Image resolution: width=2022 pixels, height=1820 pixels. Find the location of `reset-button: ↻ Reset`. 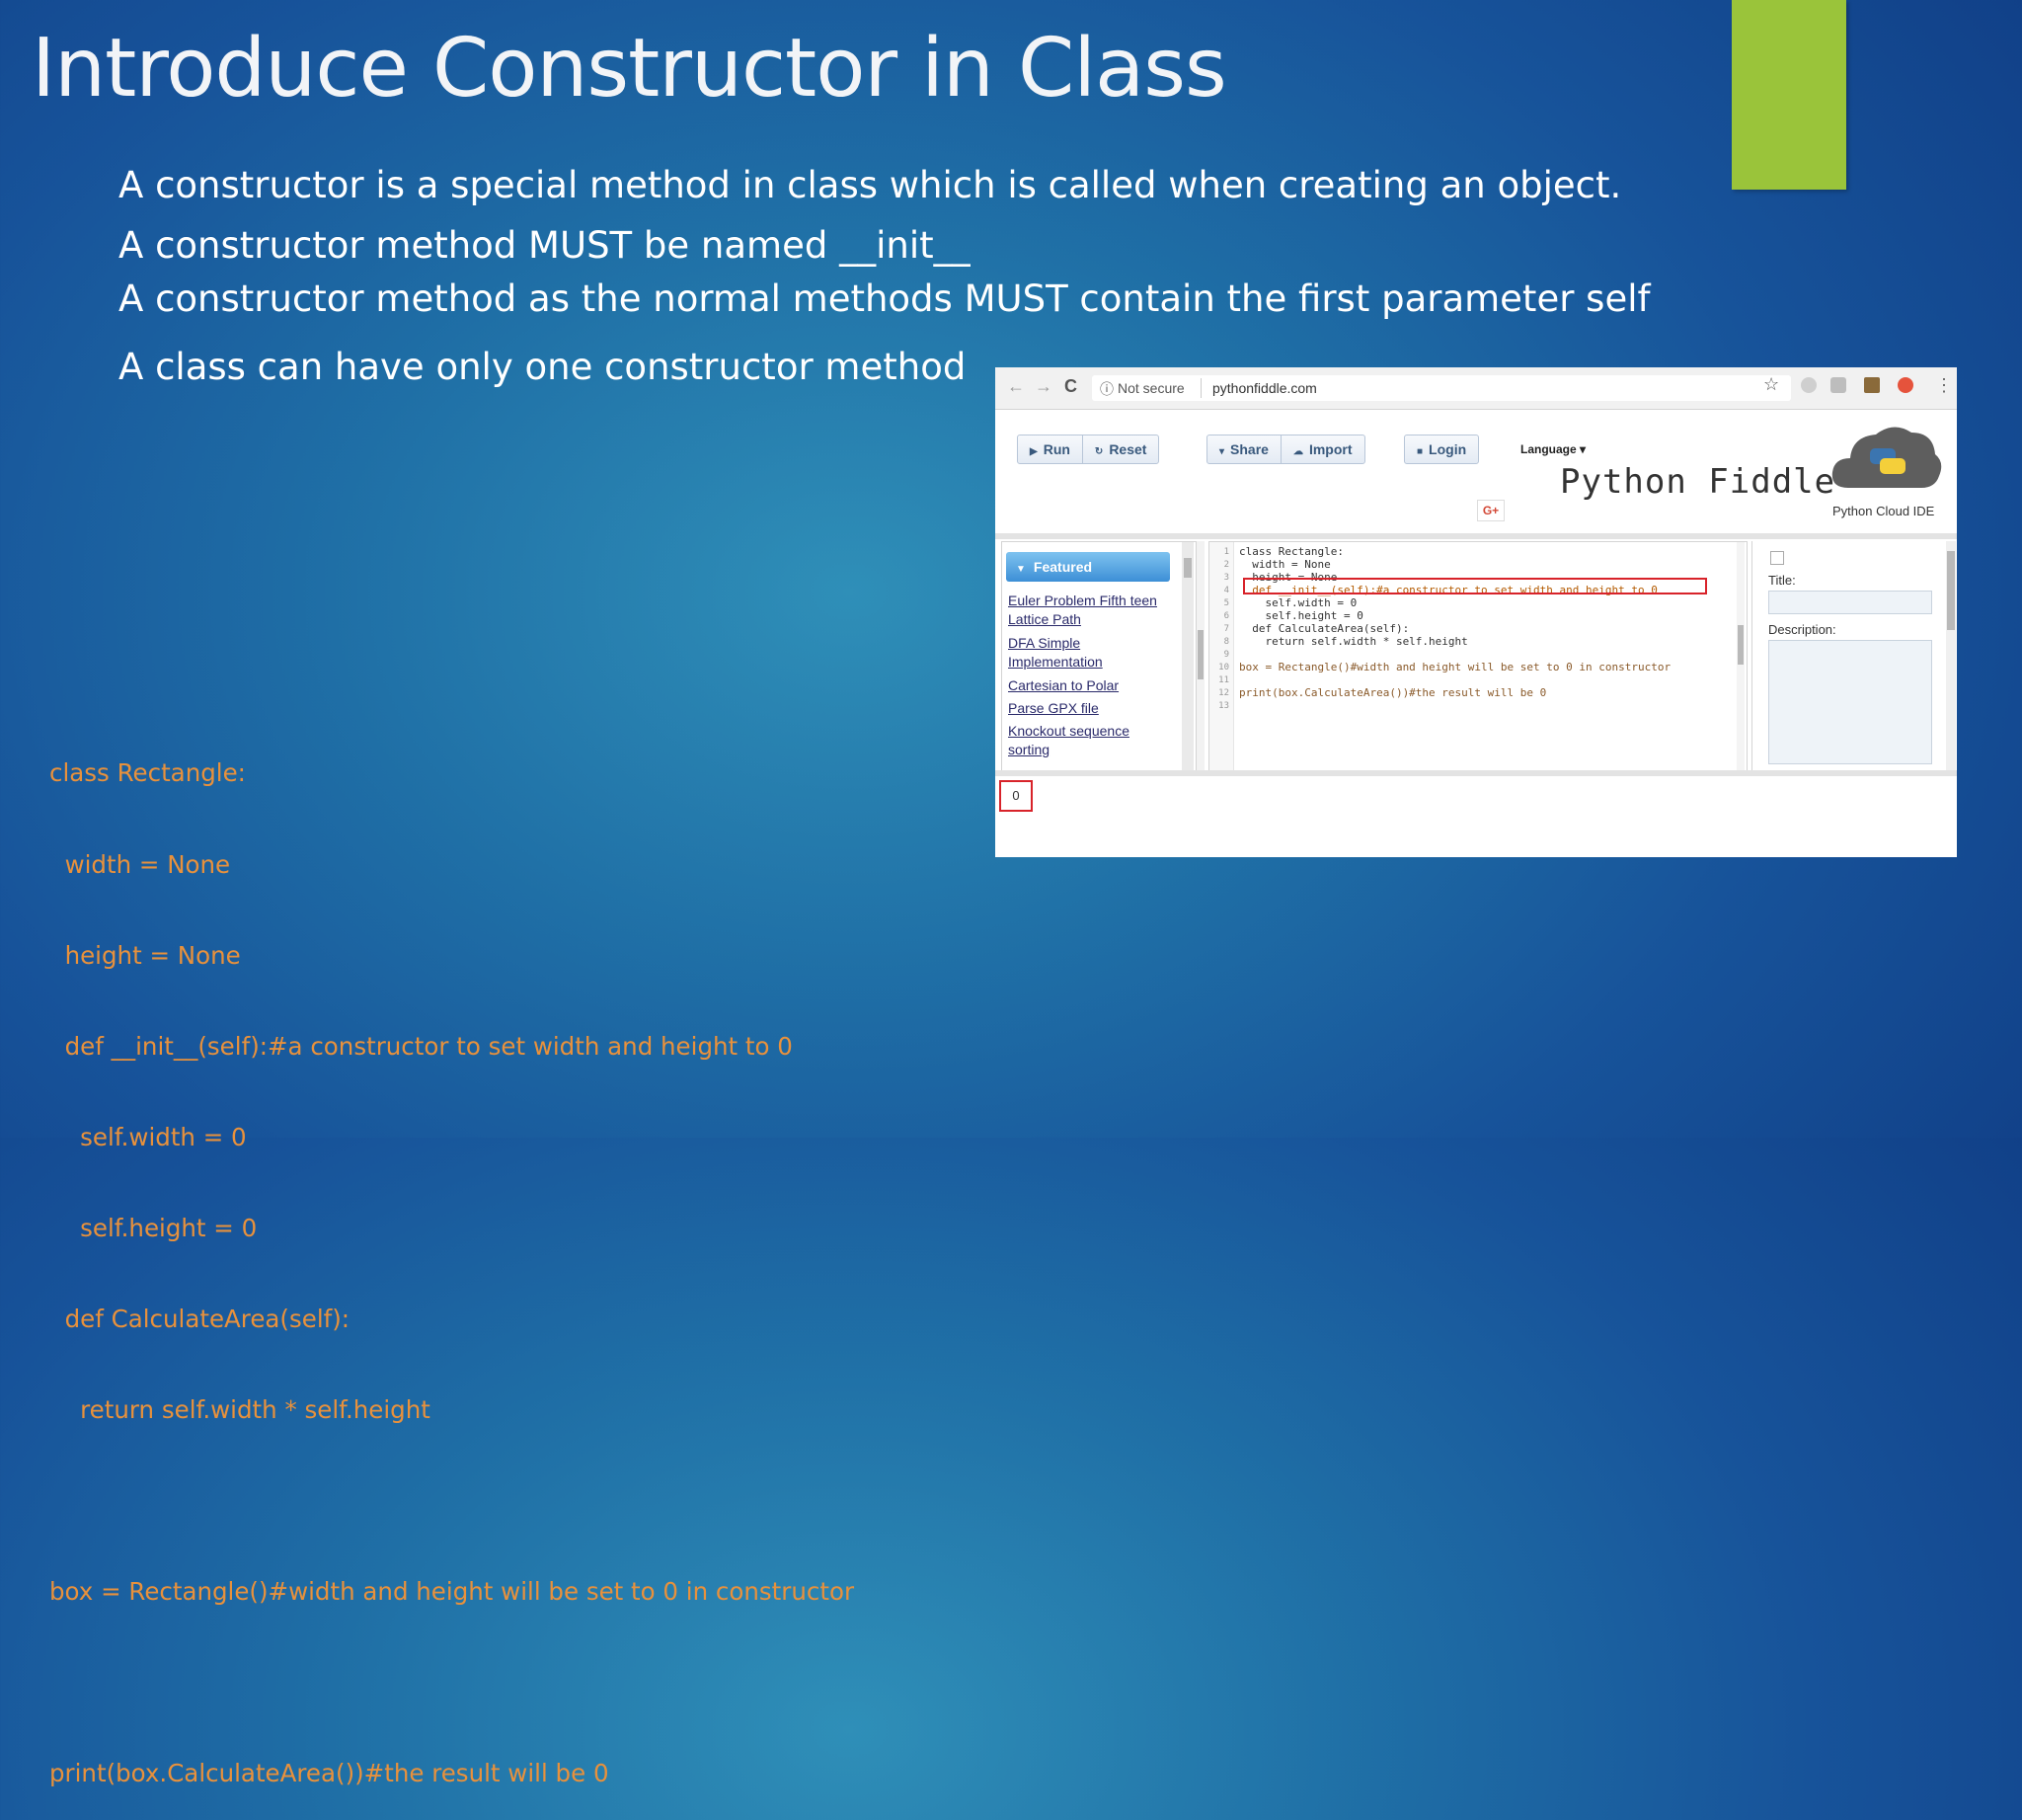

reset-button: ↻ Reset is located at coordinates (1120, 449).